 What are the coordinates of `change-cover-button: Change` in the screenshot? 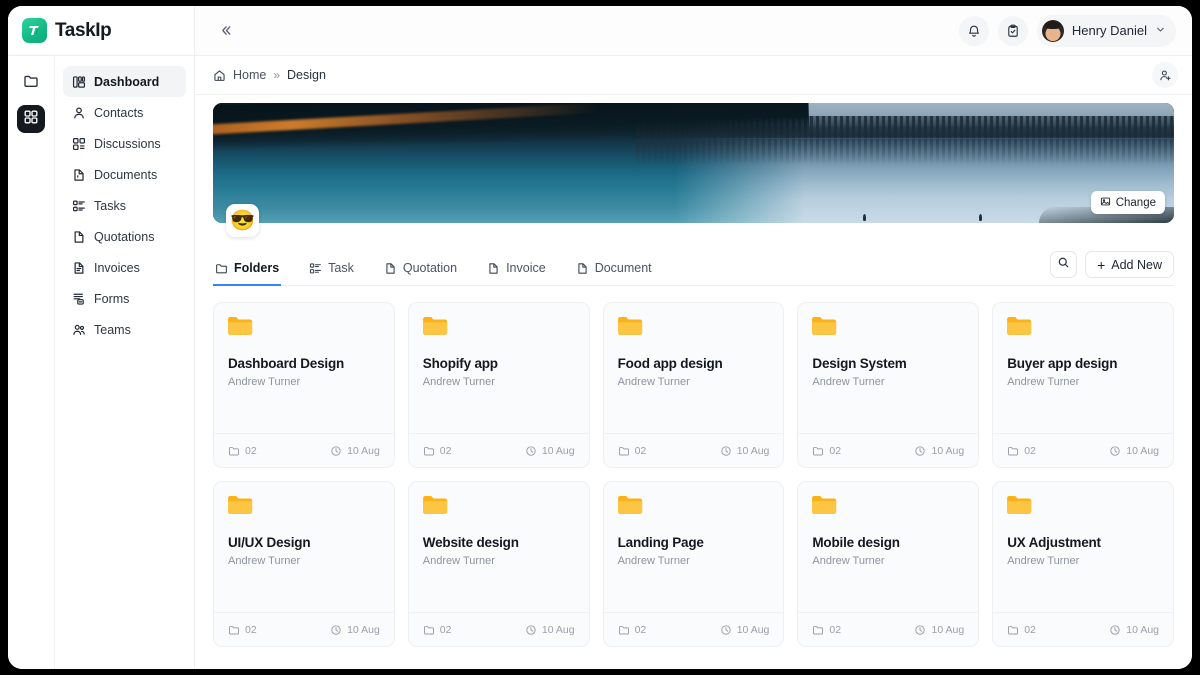 It's located at (1127, 202).